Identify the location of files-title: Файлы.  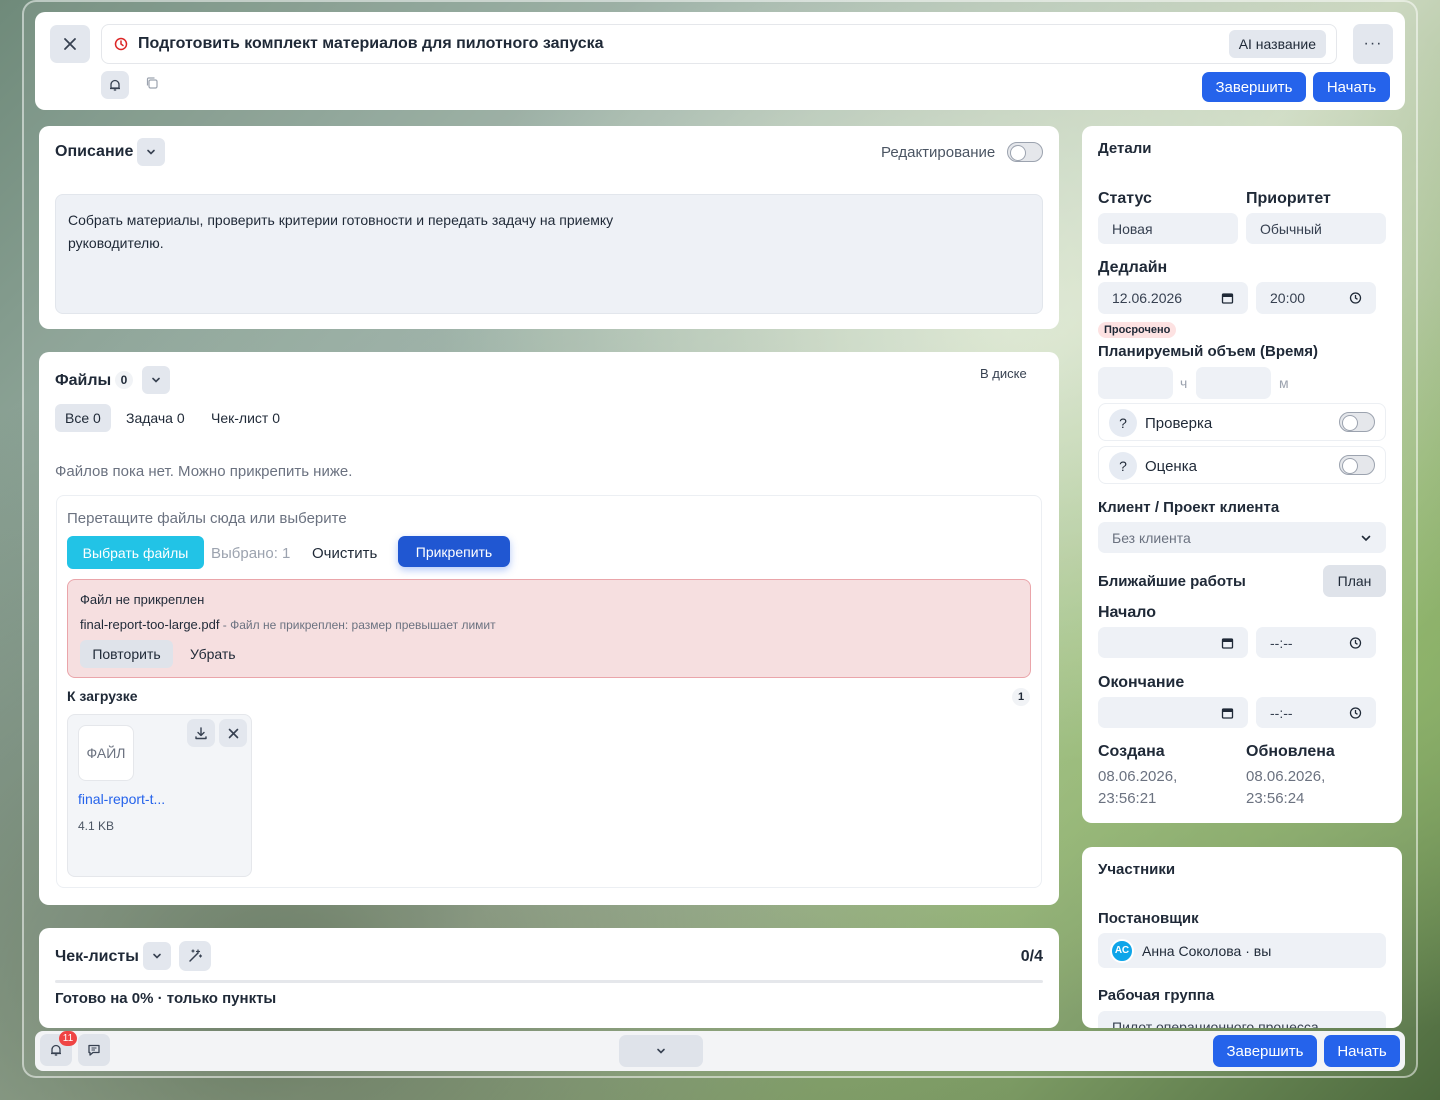
(83, 380).